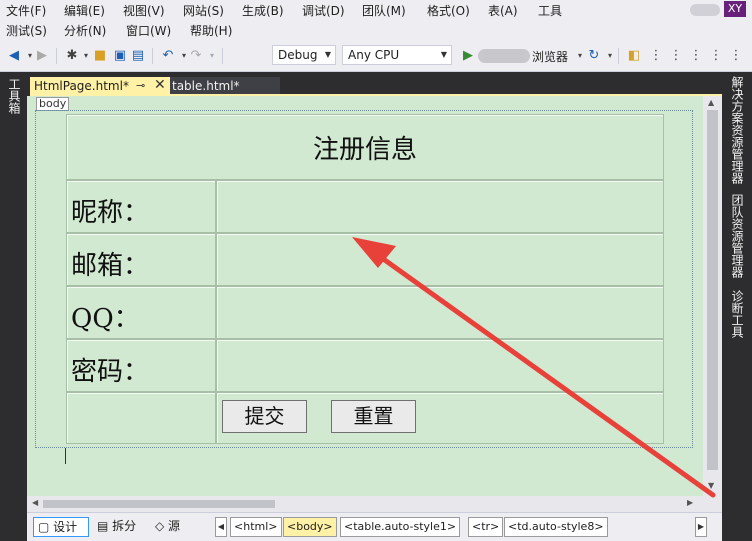 The image size is (752, 541). I want to click on view-design-label: 设计, so click(65, 527).